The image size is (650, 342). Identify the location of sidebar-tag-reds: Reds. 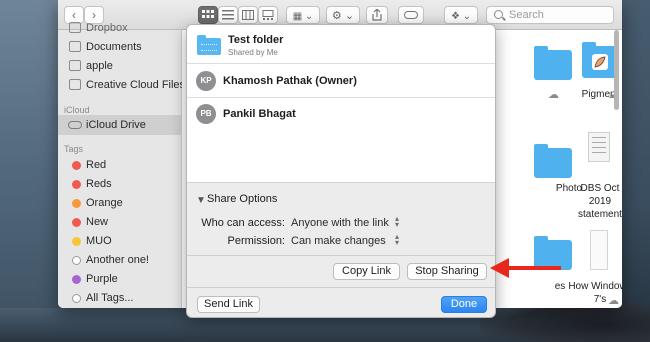
(120, 184).